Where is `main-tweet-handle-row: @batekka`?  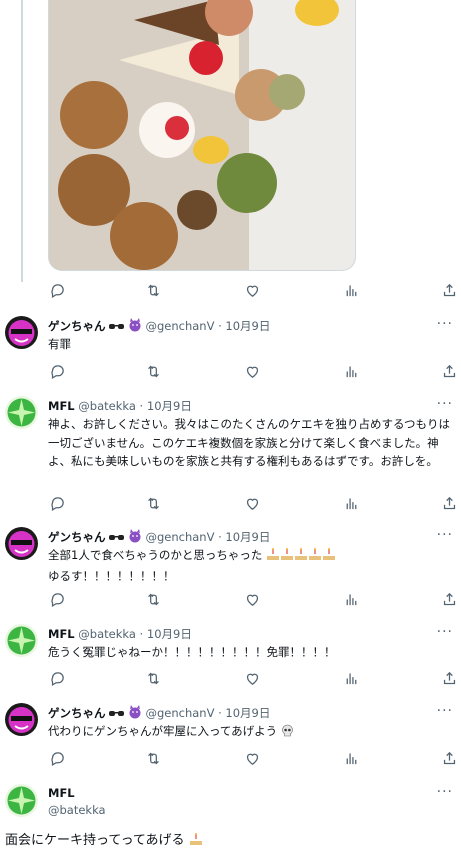 main-tweet-handle-row: @batekka is located at coordinates (77, 810).